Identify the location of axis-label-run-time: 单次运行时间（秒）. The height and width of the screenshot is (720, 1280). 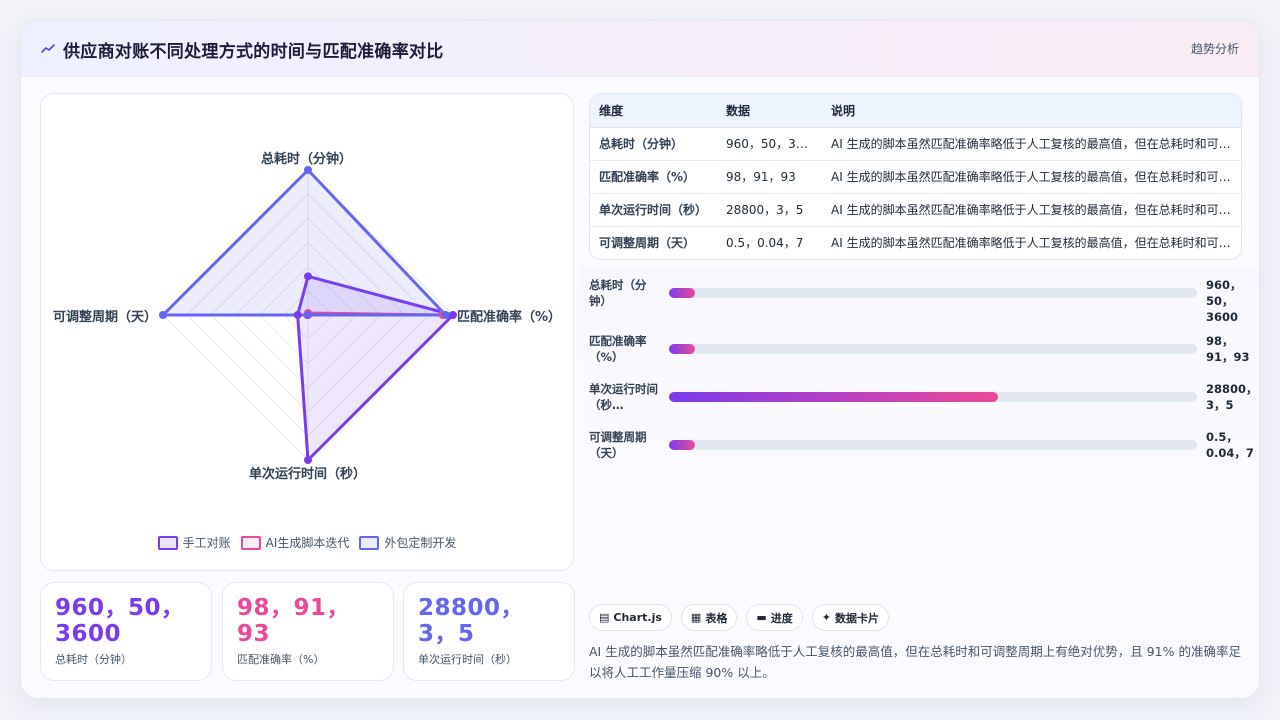
(308, 474).